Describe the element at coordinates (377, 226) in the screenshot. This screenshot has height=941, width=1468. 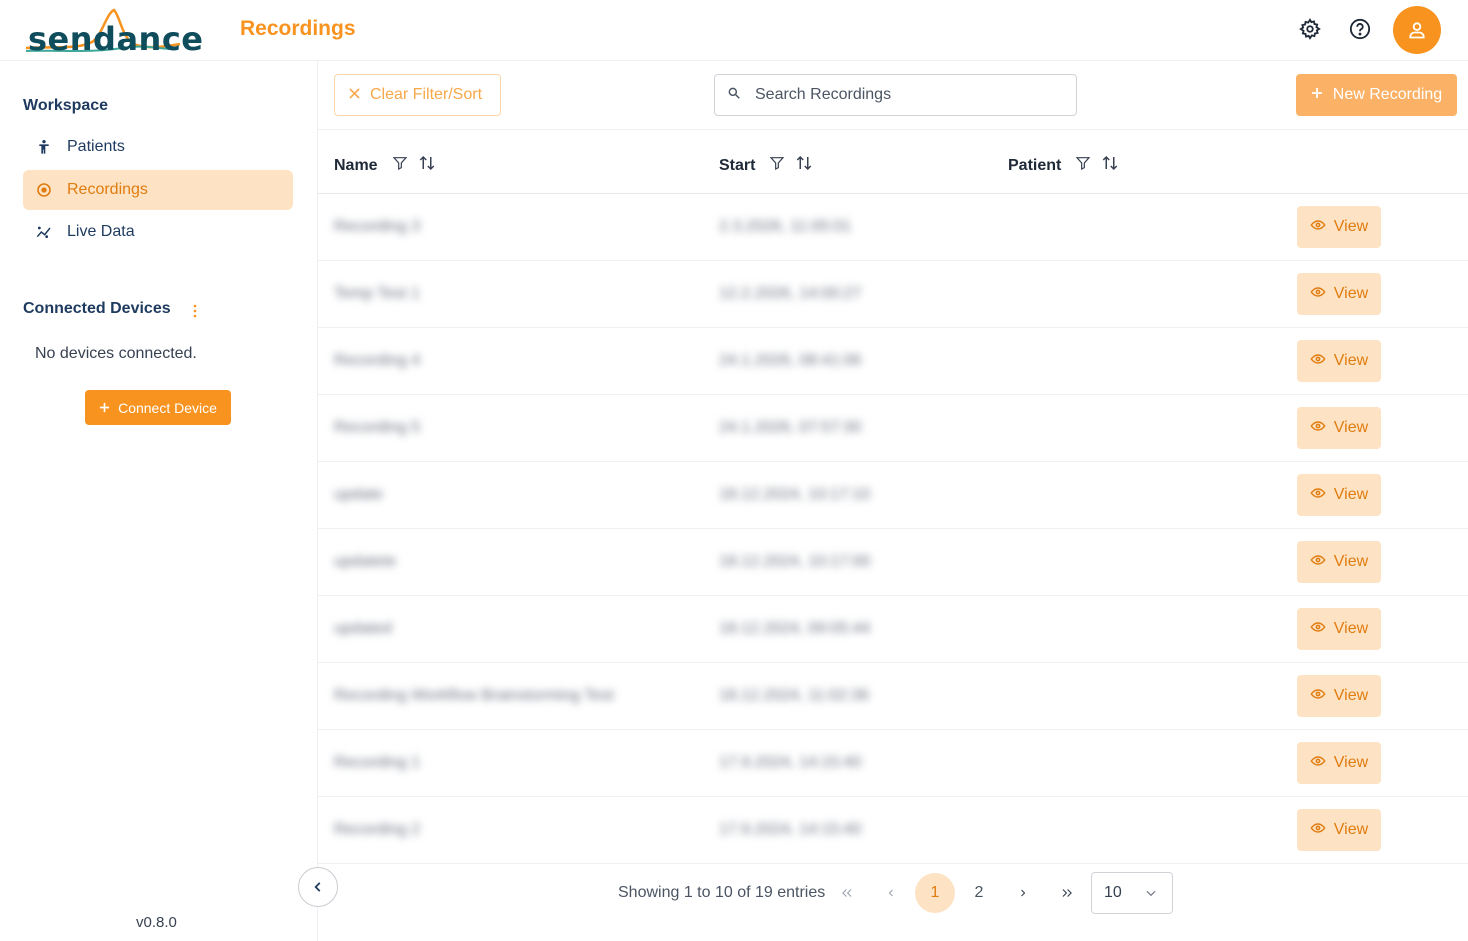
I see `recording-name: Recording 3` at that location.